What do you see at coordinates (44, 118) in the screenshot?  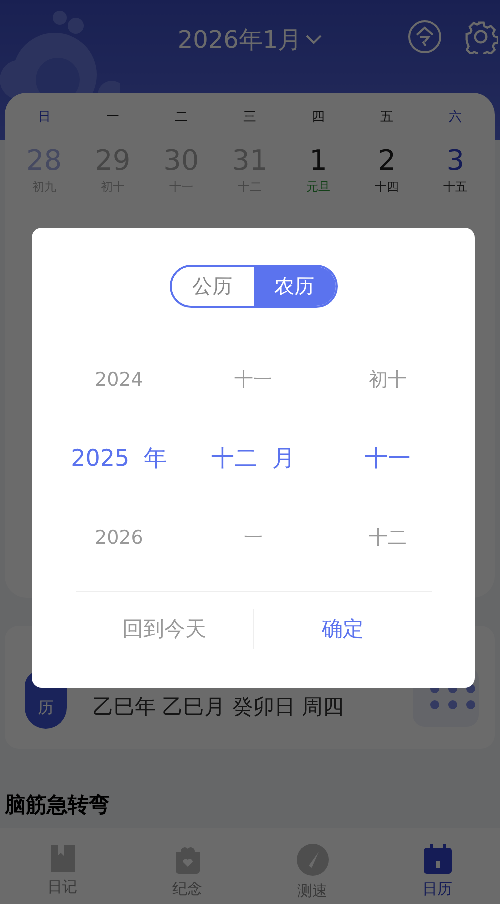 I see `weekday-label: 日` at bounding box center [44, 118].